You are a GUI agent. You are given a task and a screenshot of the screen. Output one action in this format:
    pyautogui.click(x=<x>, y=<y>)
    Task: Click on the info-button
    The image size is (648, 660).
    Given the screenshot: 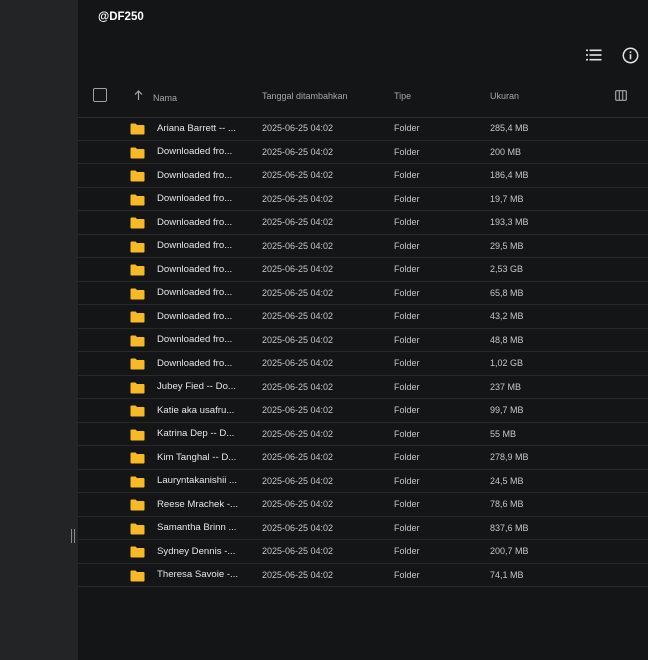 What is the action you would take?
    pyautogui.click(x=630, y=55)
    